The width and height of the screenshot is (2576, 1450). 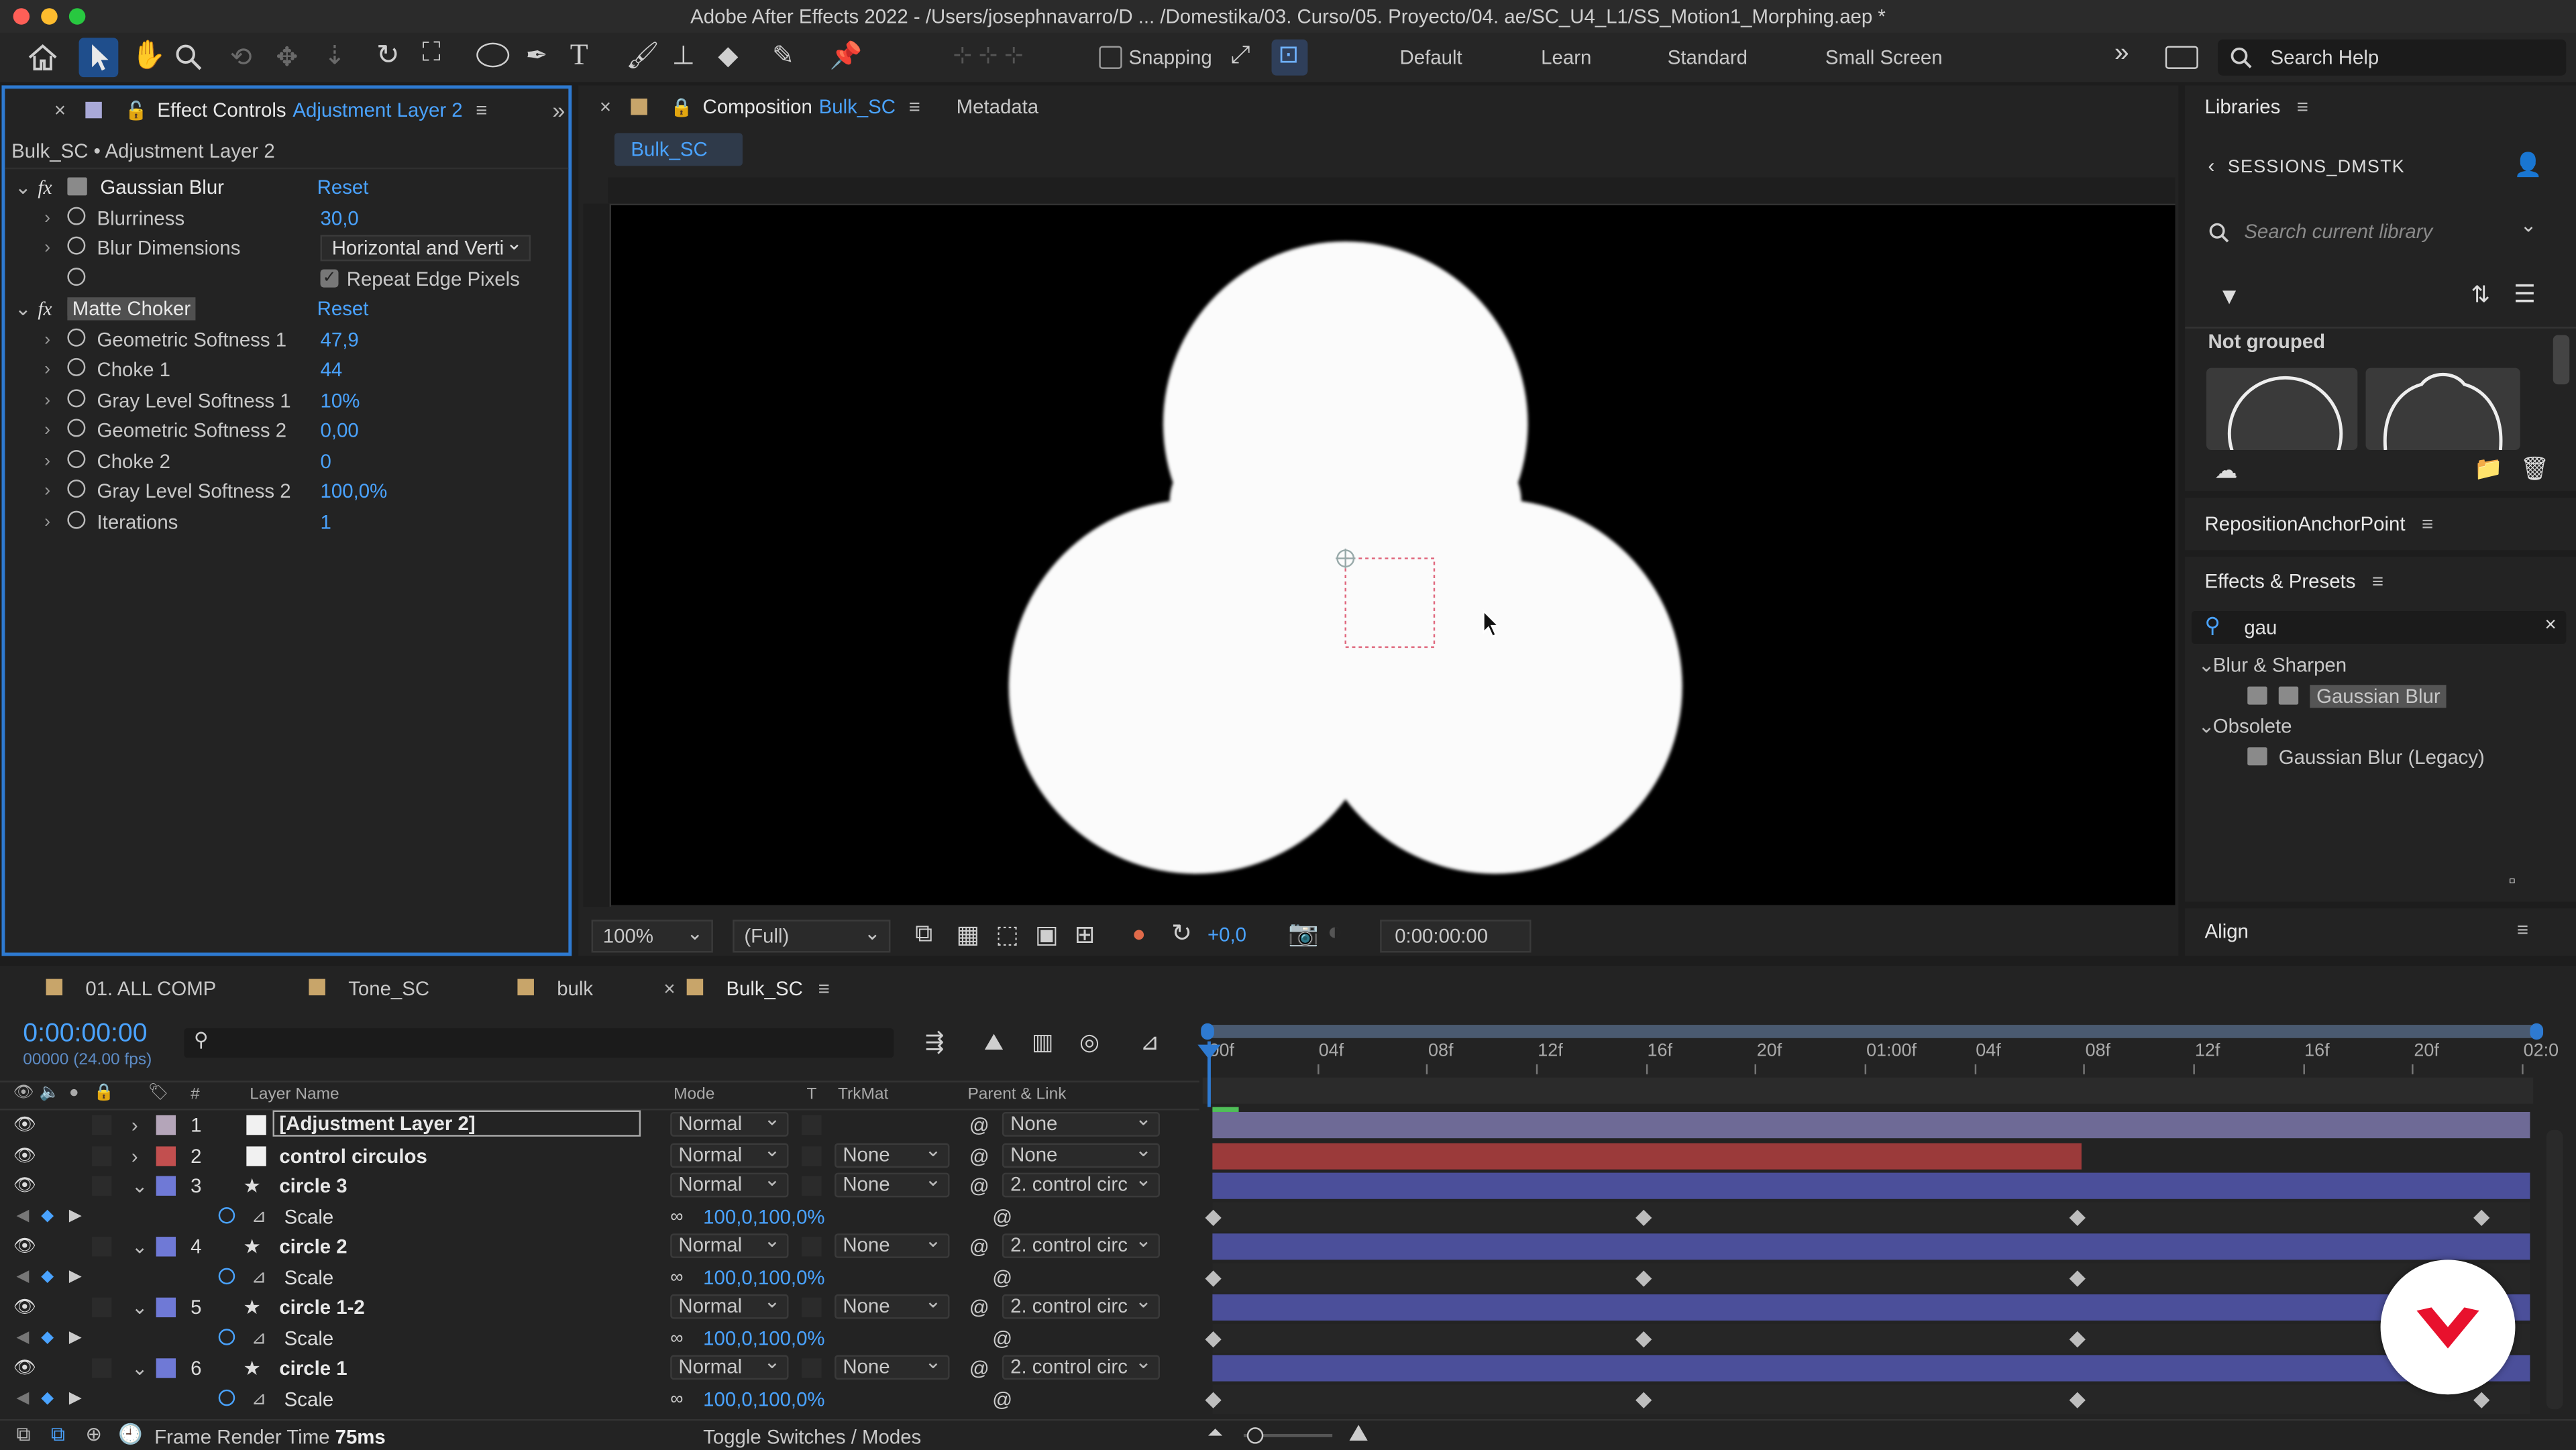 I want to click on next-keyframe-icon: ▶, so click(x=75, y=1216).